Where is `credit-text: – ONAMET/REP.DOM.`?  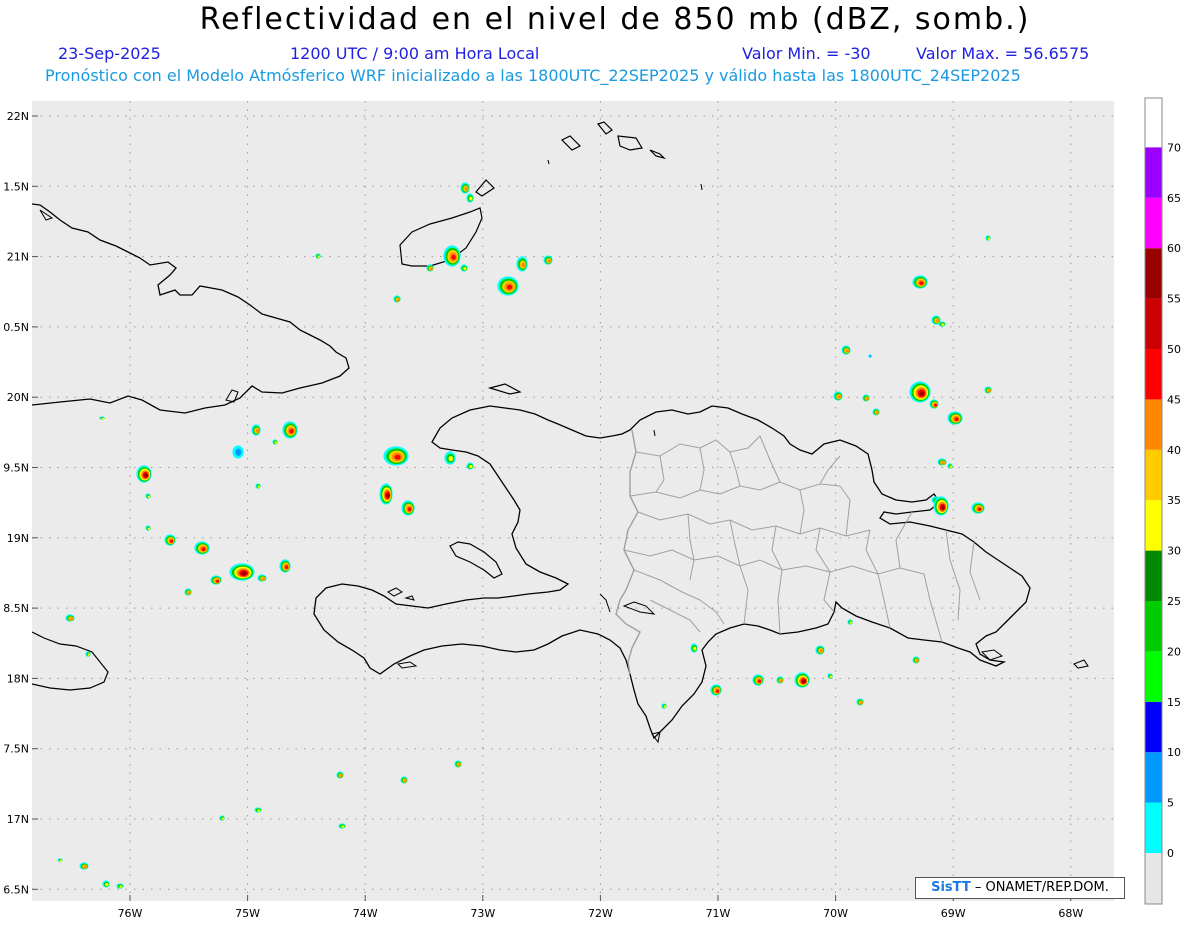
credit-text: – ONAMET/REP.DOM. is located at coordinates (1041, 887).